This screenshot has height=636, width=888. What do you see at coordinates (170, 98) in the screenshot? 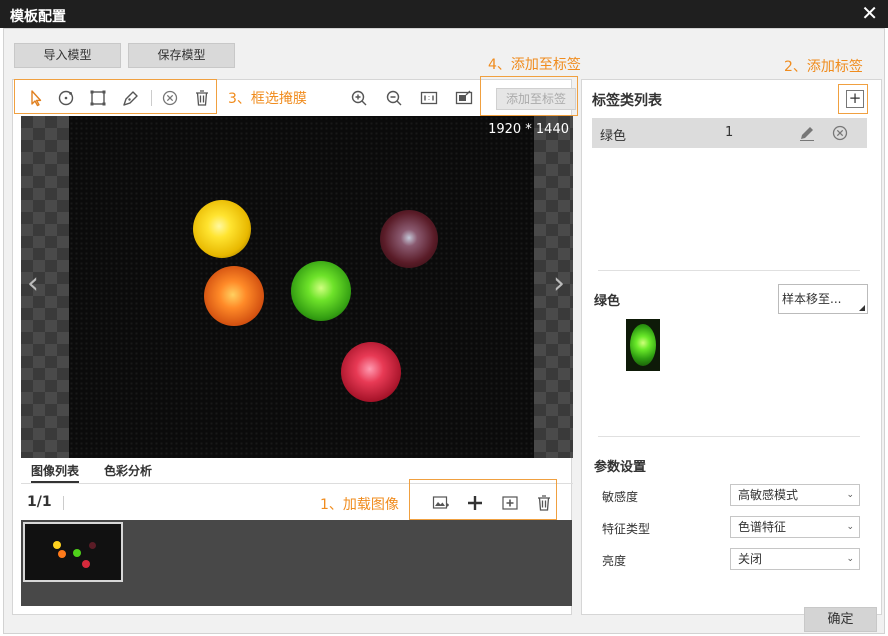
I see `clear-icon` at bounding box center [170, 98].